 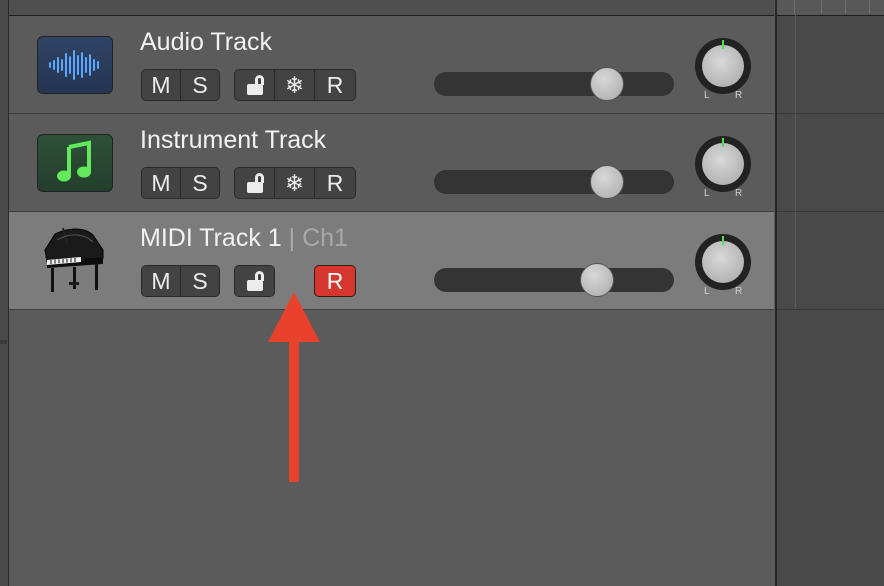 I want to click on red-arrow-icon, so click(x=294, y=387).